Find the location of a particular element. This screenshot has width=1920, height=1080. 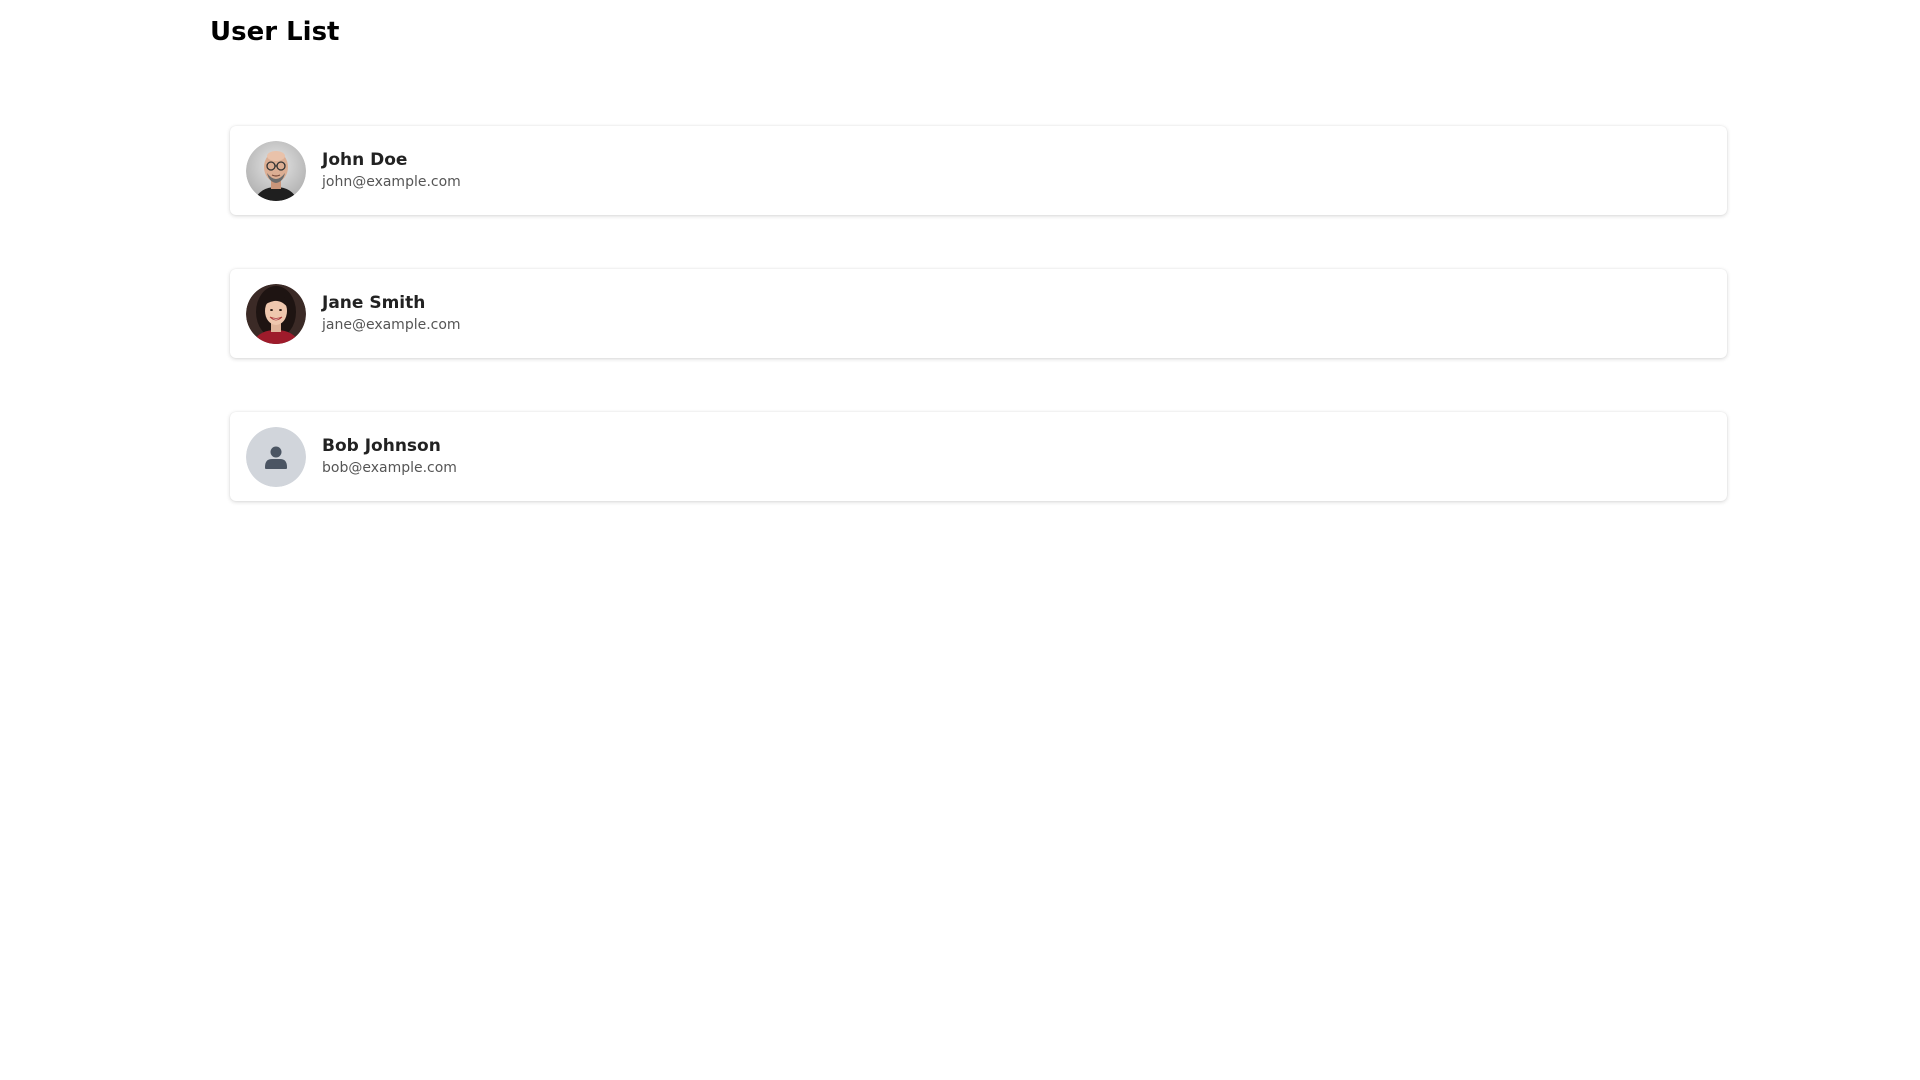

user-card-jane-smith: Jane Smith jane@example.com is located at coordinates (978, 313).